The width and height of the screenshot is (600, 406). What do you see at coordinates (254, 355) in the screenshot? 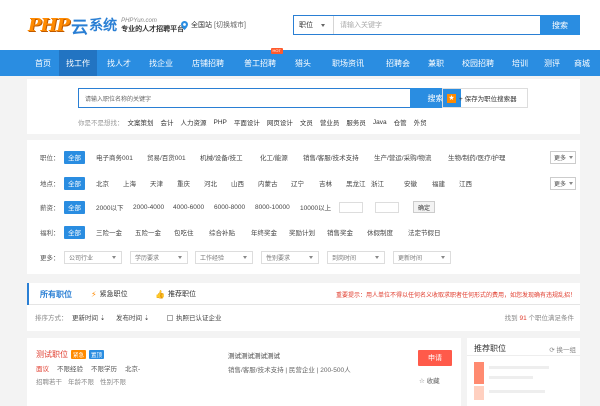
I see `company-name-link: 测试测试测试测试` at bounding box center [254, 355].